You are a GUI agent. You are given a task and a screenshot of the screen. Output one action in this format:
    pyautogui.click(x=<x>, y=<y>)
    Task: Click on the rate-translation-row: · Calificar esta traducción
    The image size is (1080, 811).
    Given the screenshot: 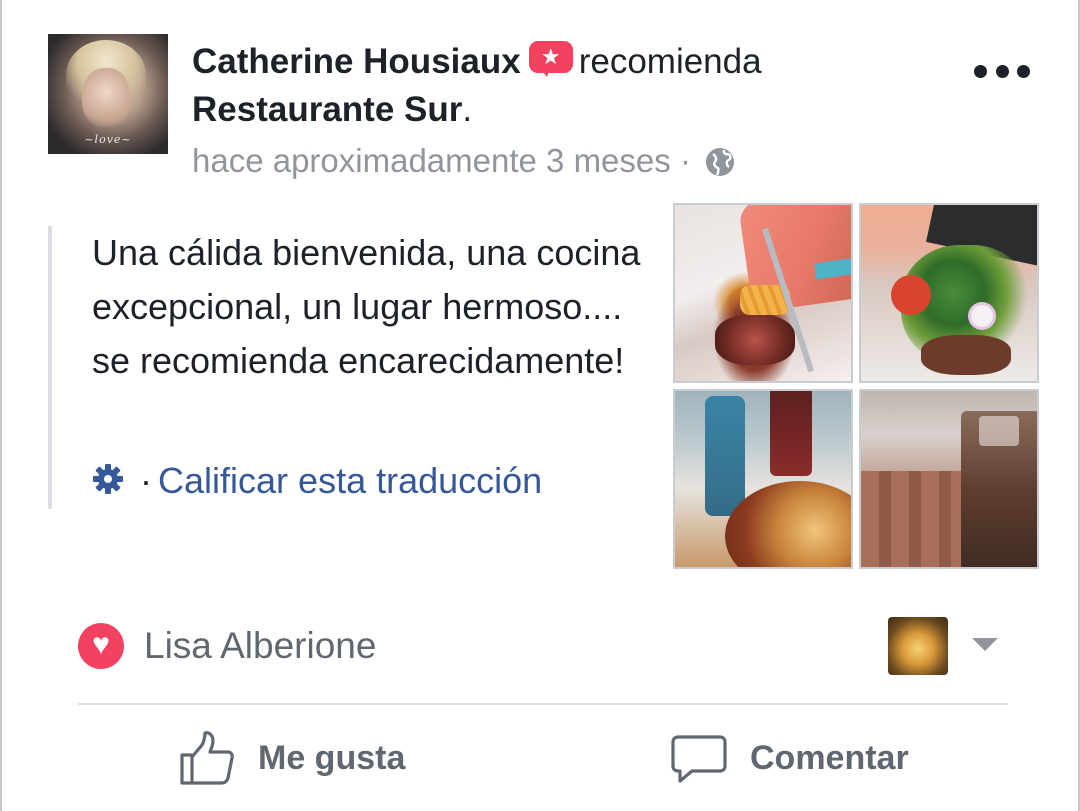 What is the action you would take?
    pyautogui.click(x=316, y=481)
    